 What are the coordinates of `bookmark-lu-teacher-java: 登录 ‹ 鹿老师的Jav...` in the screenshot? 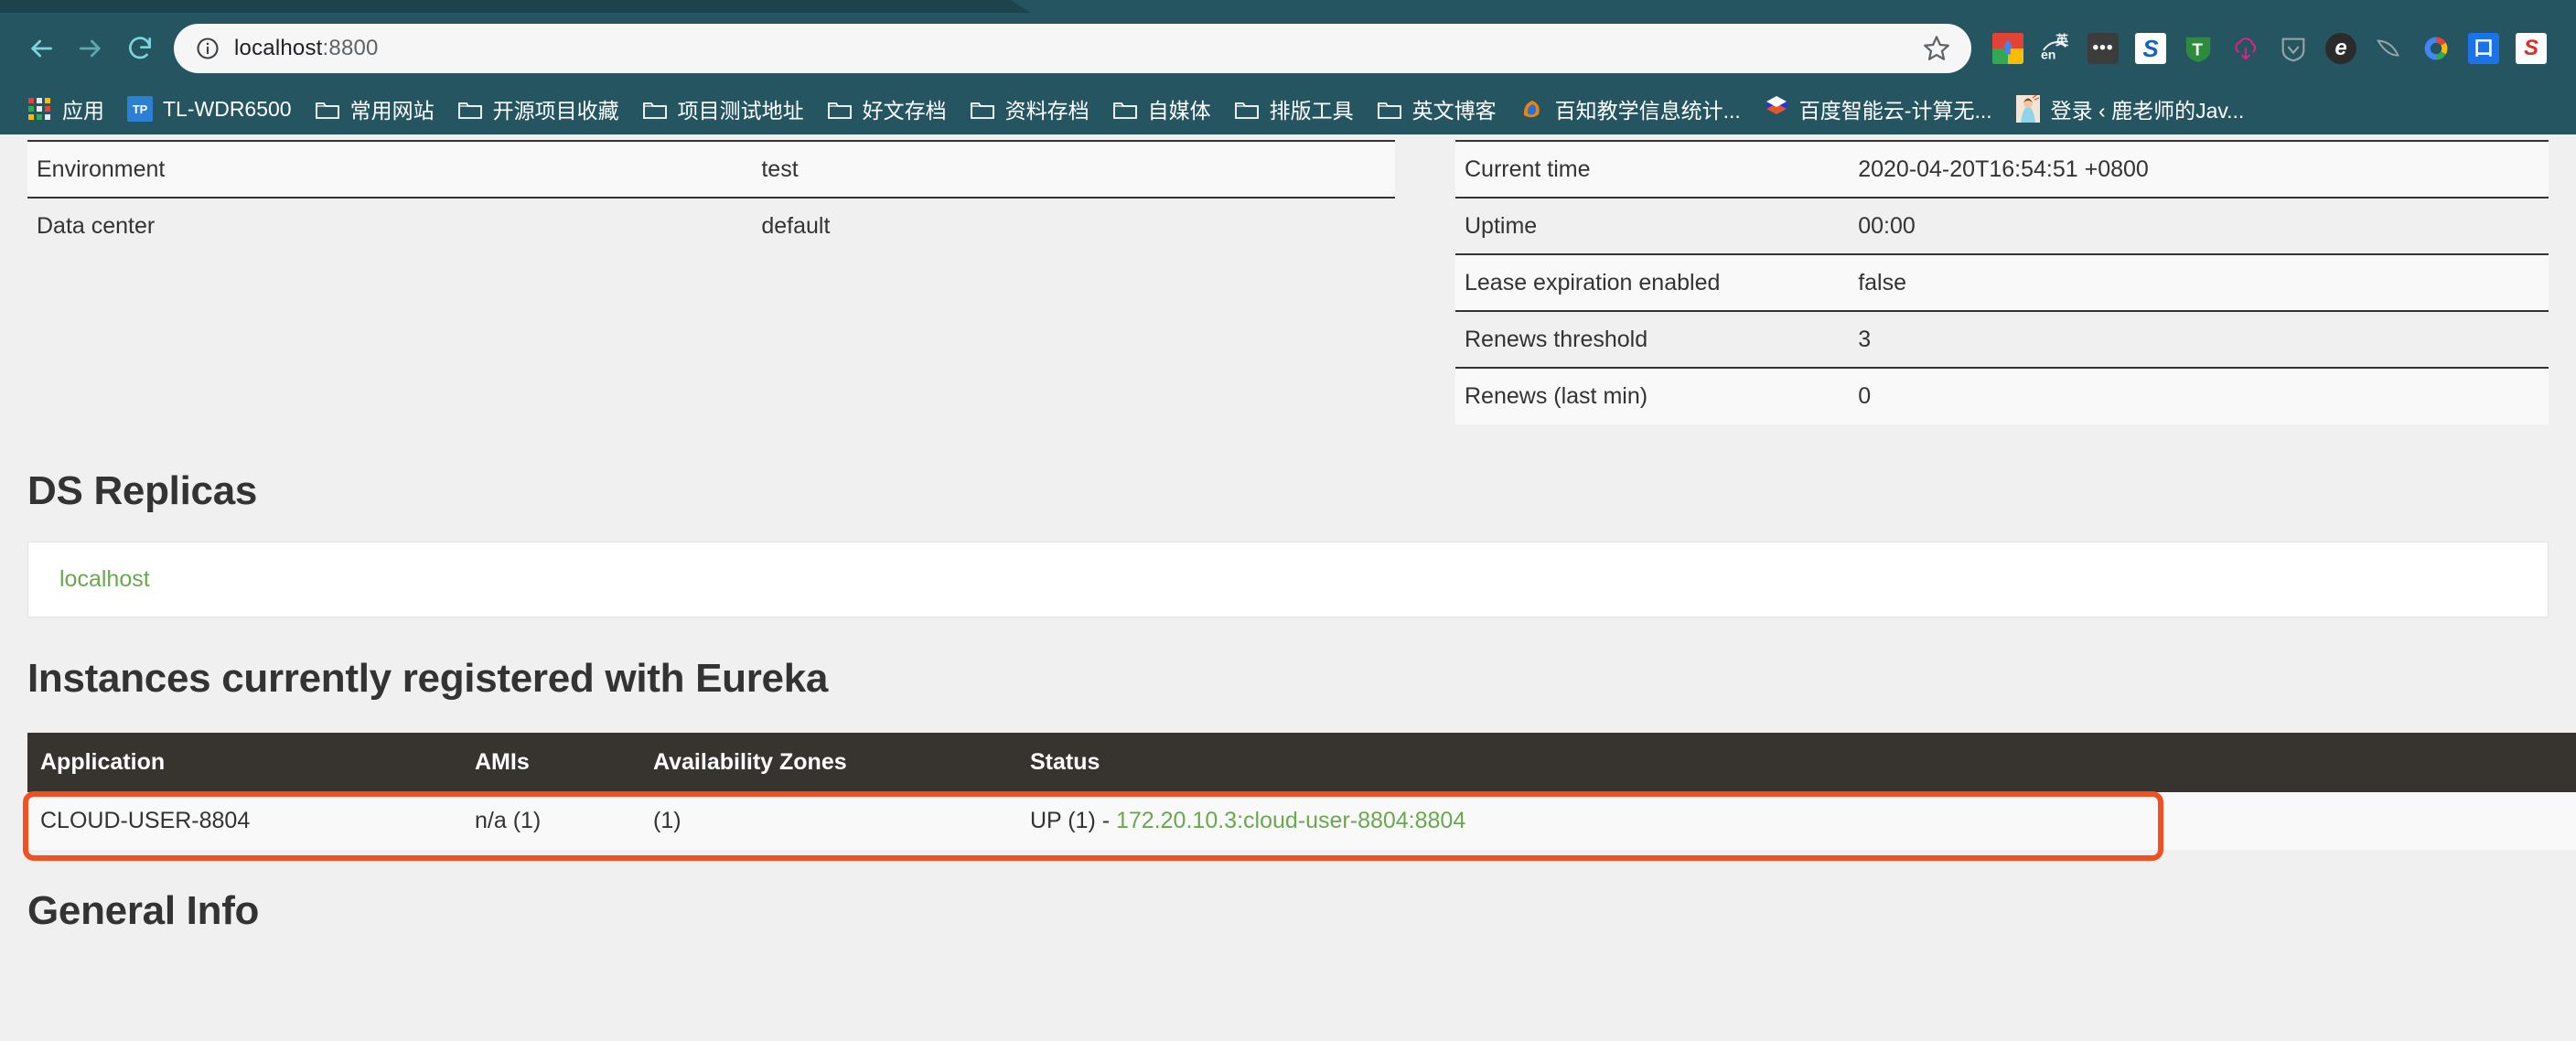 It's located at (2130, 109).